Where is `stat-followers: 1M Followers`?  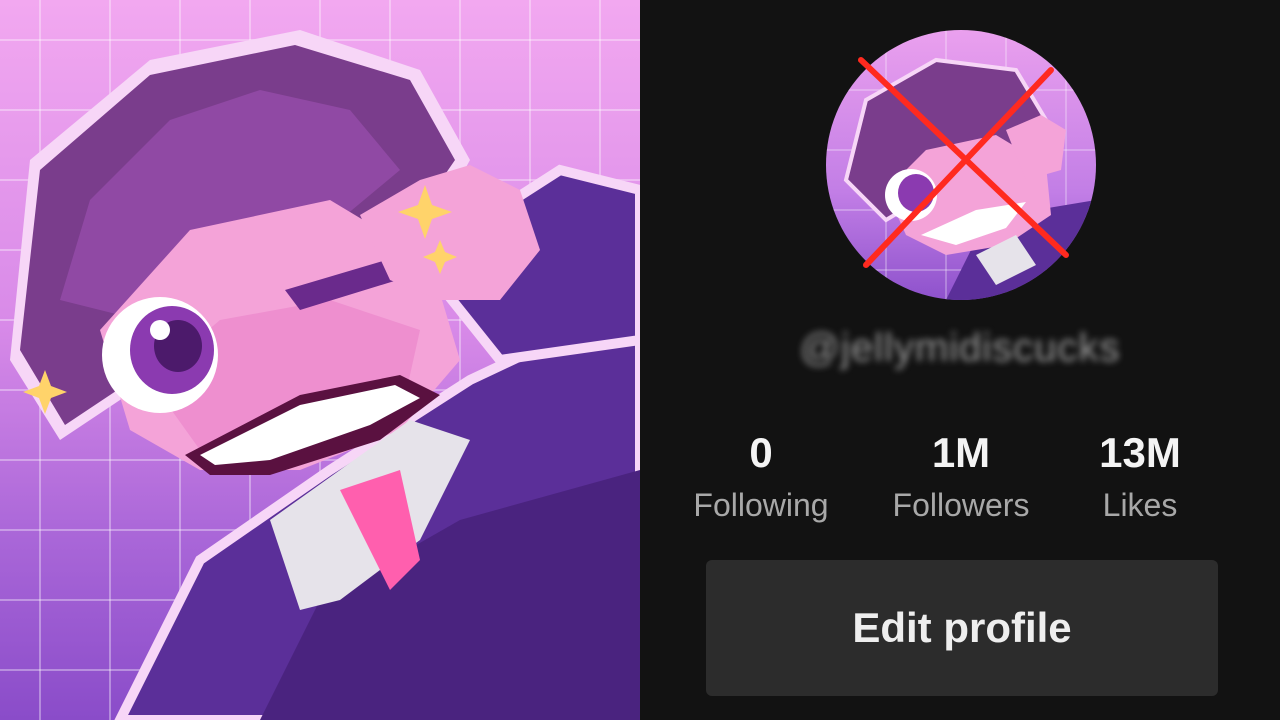 stat-followers: 1M Followers is located at coordinates (961, 478).